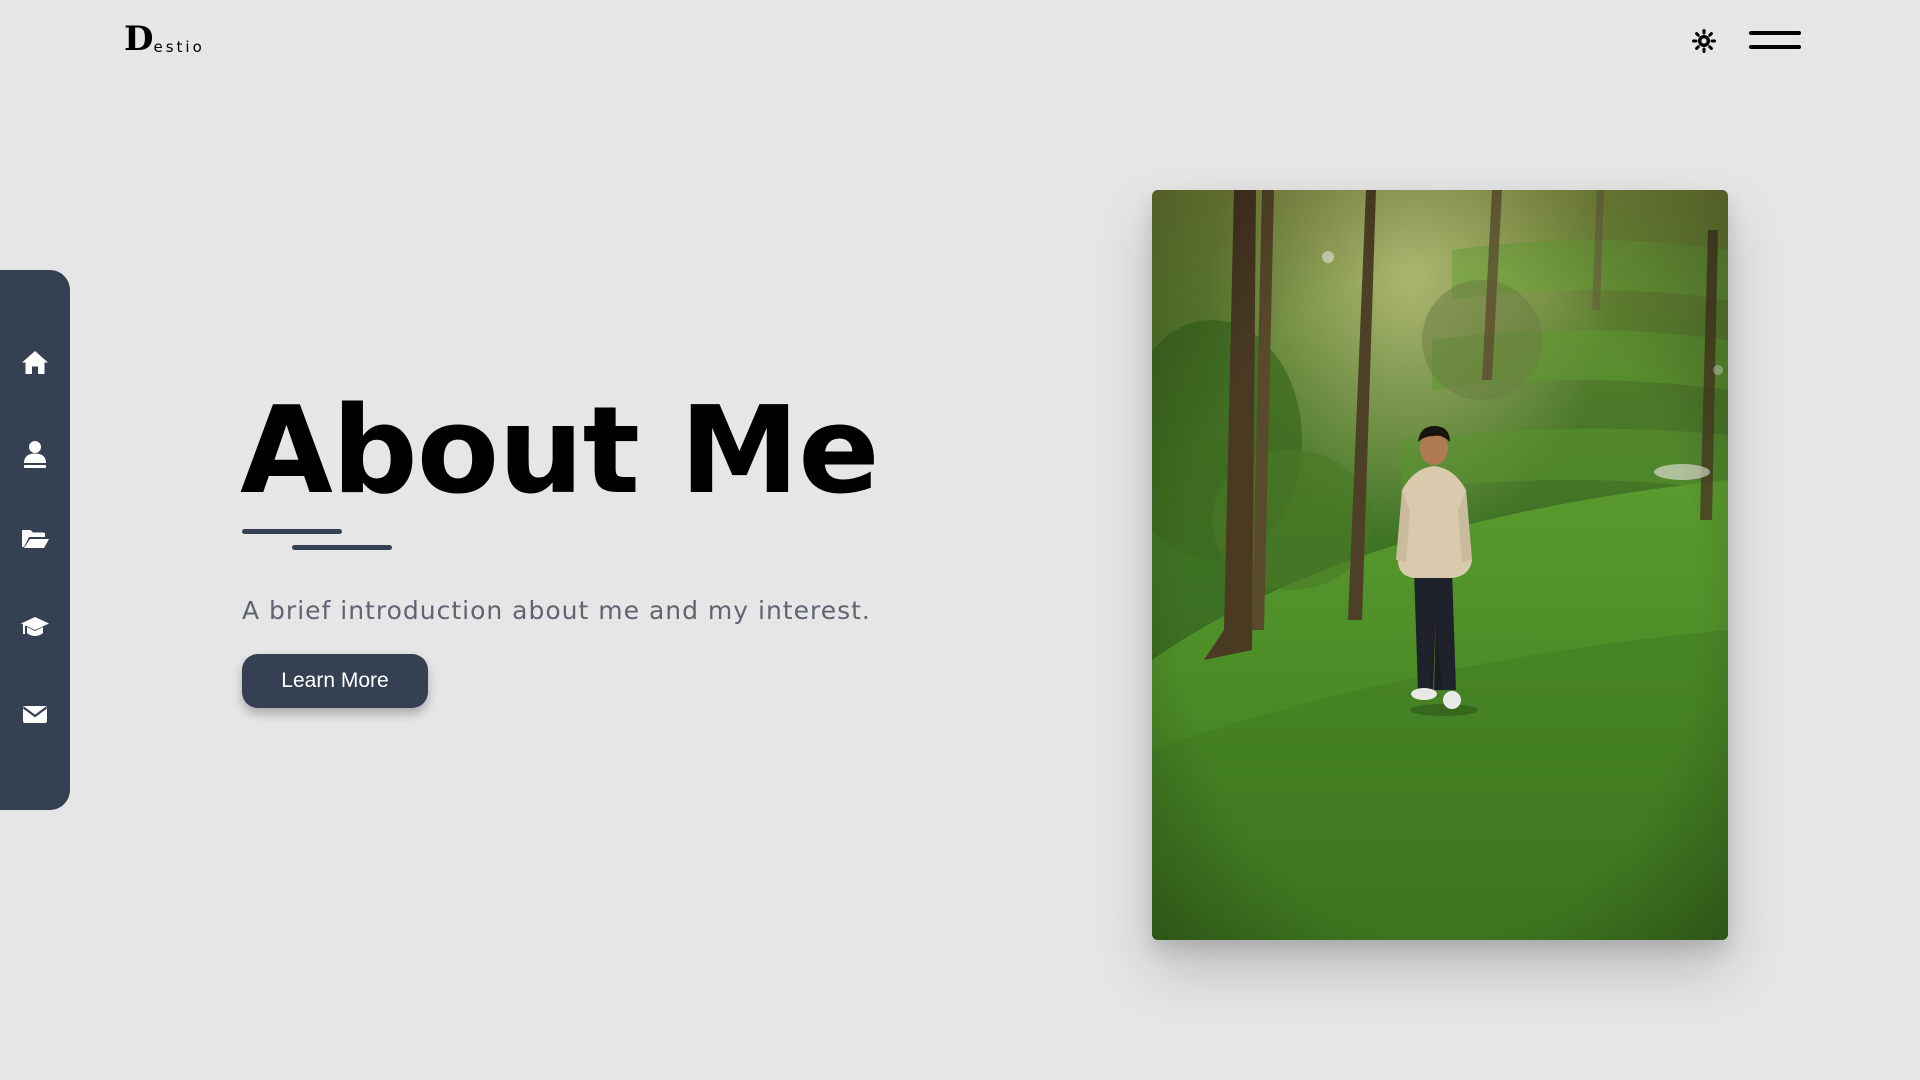 The width and height of the screenshot is (1920, 1080). I want to click on sidebar-item-home, so click(35, 362).